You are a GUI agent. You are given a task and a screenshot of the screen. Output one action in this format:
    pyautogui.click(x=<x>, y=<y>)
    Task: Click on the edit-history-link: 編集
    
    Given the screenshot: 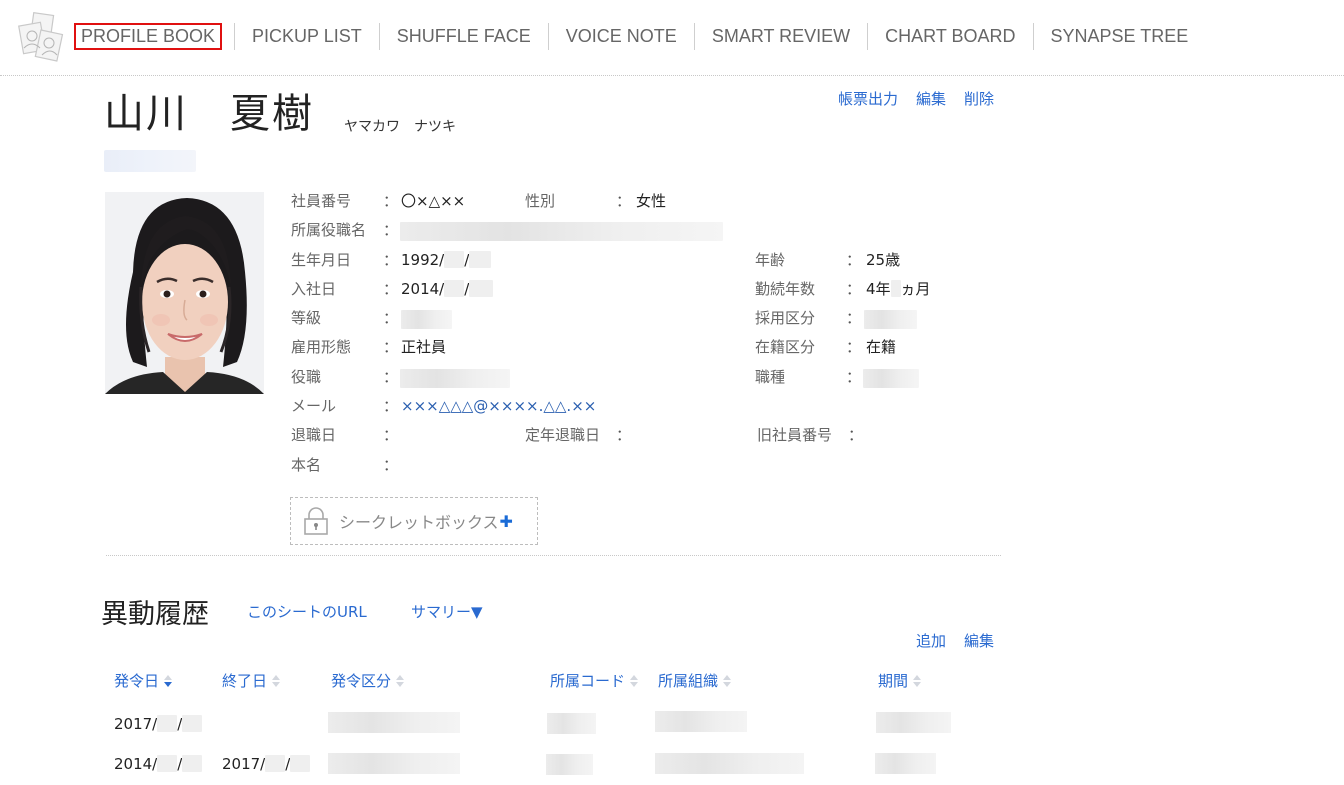 What is the action you would take?
    pyautogui.click(x=979, y=640)
    